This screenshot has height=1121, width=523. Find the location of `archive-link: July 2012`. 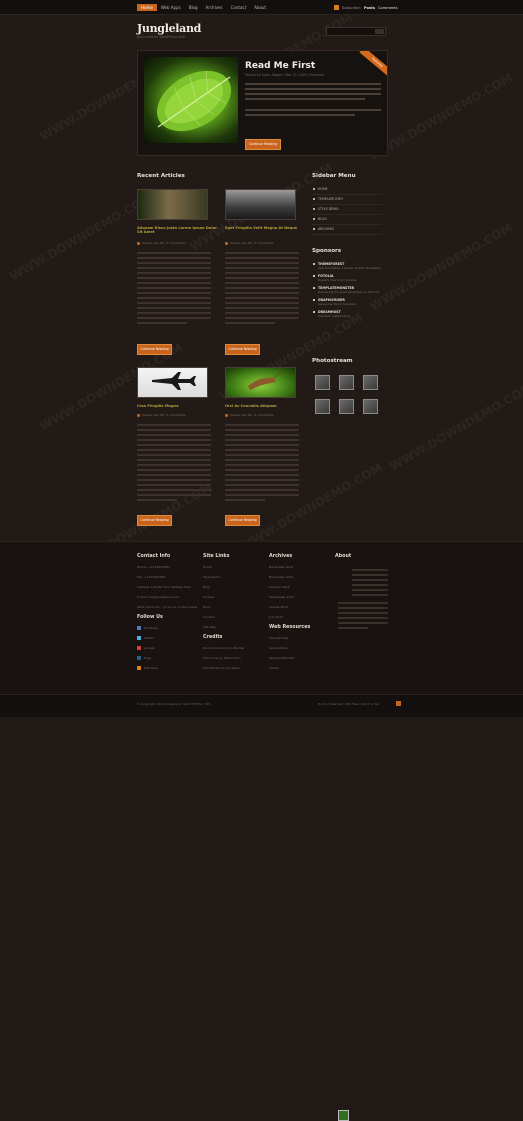

archive-link: July 2012 is located at coordinates (299, 617).